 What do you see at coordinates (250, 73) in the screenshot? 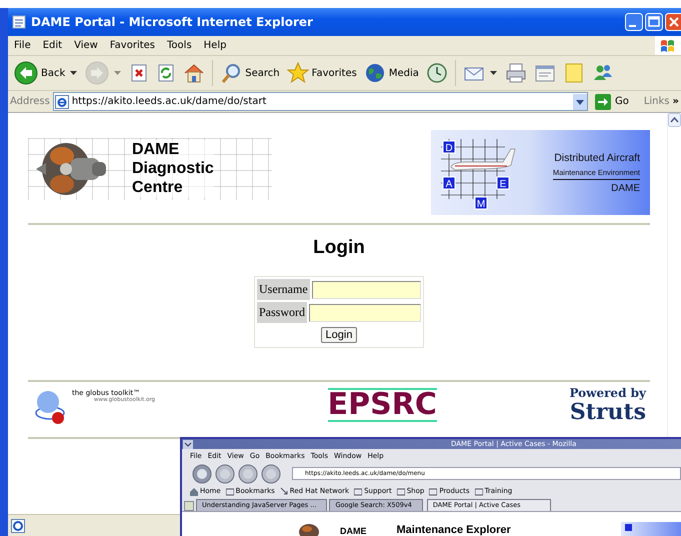
I see `search-button: Search` at bounding box center [250, 73].